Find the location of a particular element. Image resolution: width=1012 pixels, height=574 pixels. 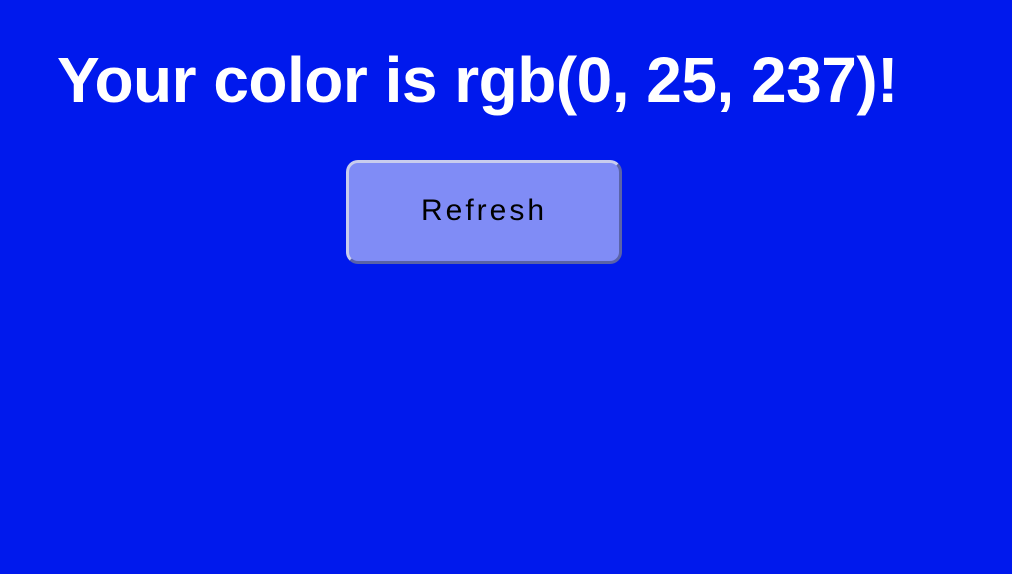

refresh-button: Refresh is located at coordinates (484, 212).